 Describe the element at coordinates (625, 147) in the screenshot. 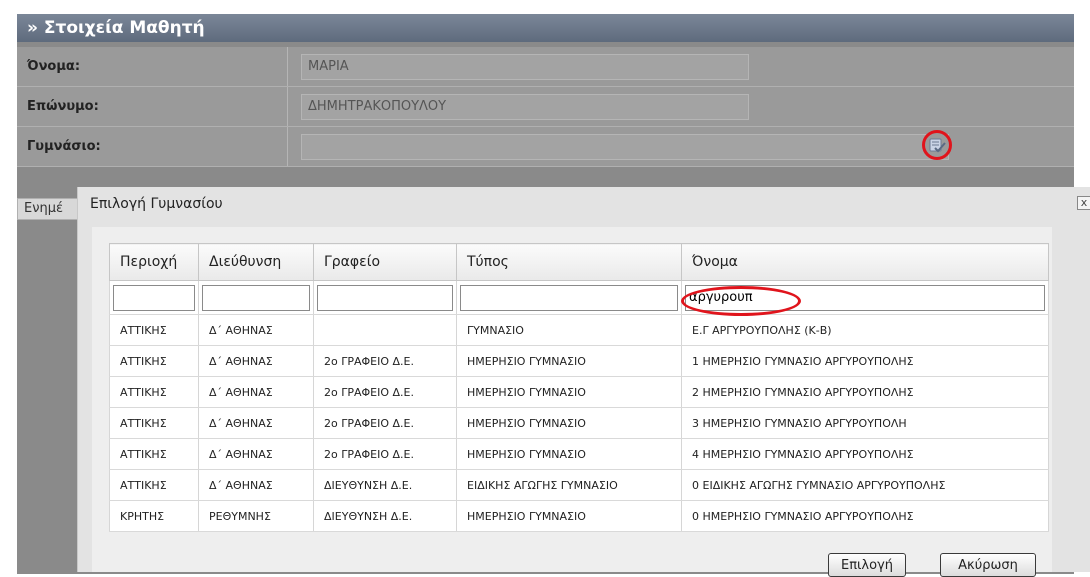

I see `gymnasium-field` at that location.